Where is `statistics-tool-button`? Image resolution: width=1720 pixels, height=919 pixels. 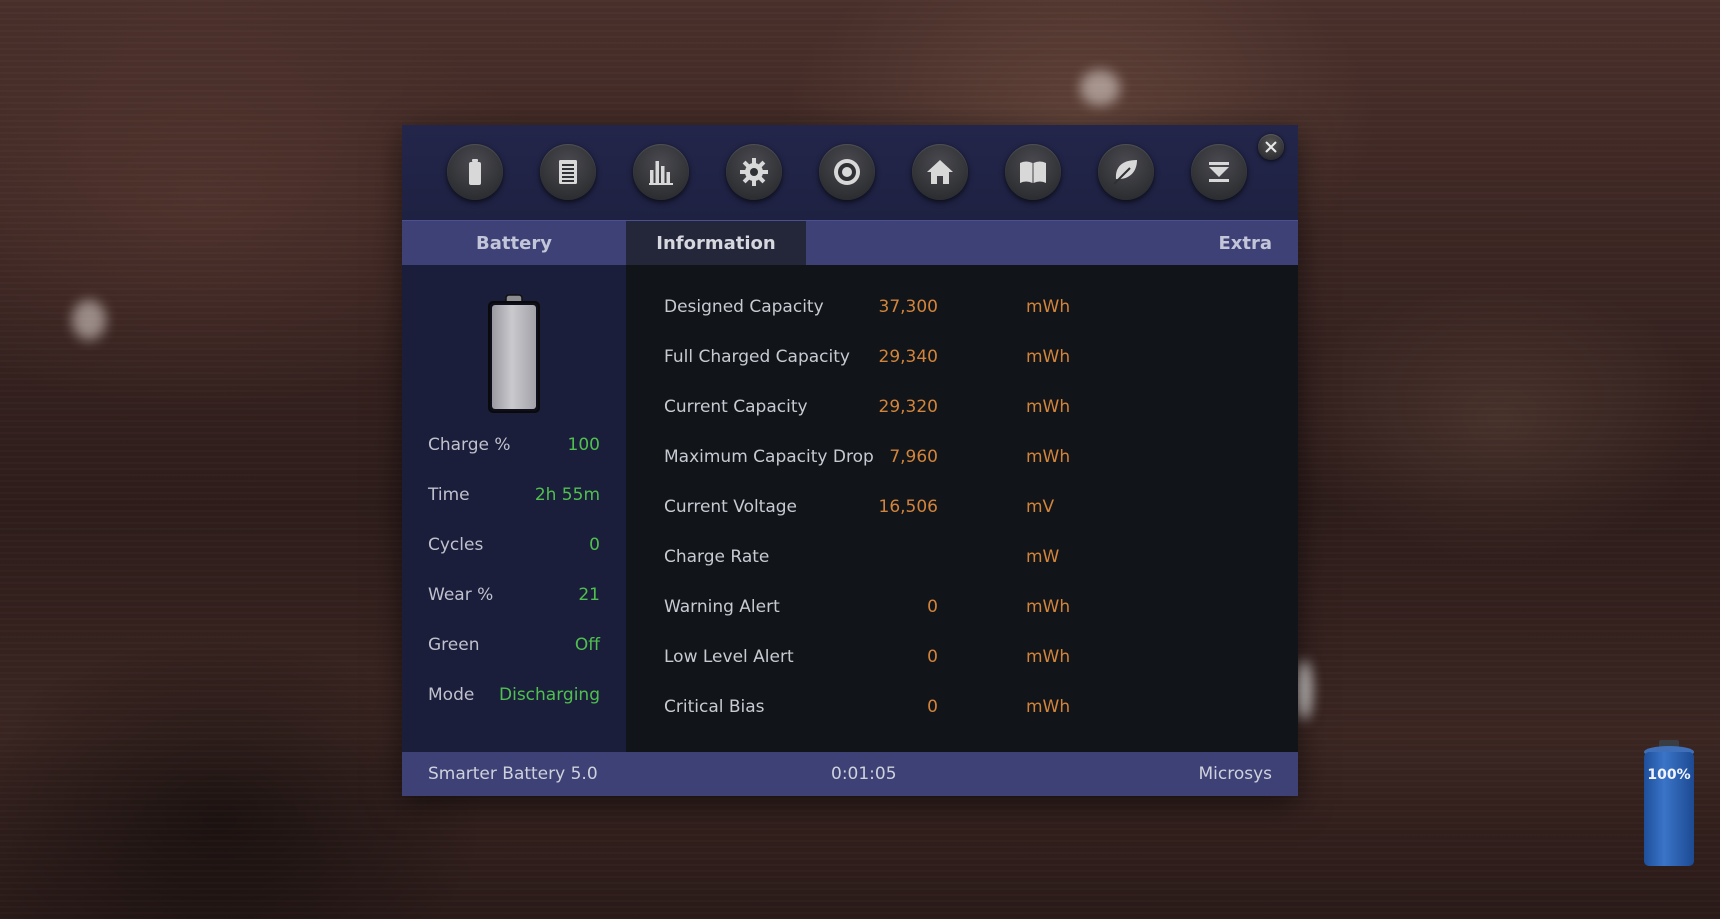 statistics-tool-button is located at coordinates (661, 172).